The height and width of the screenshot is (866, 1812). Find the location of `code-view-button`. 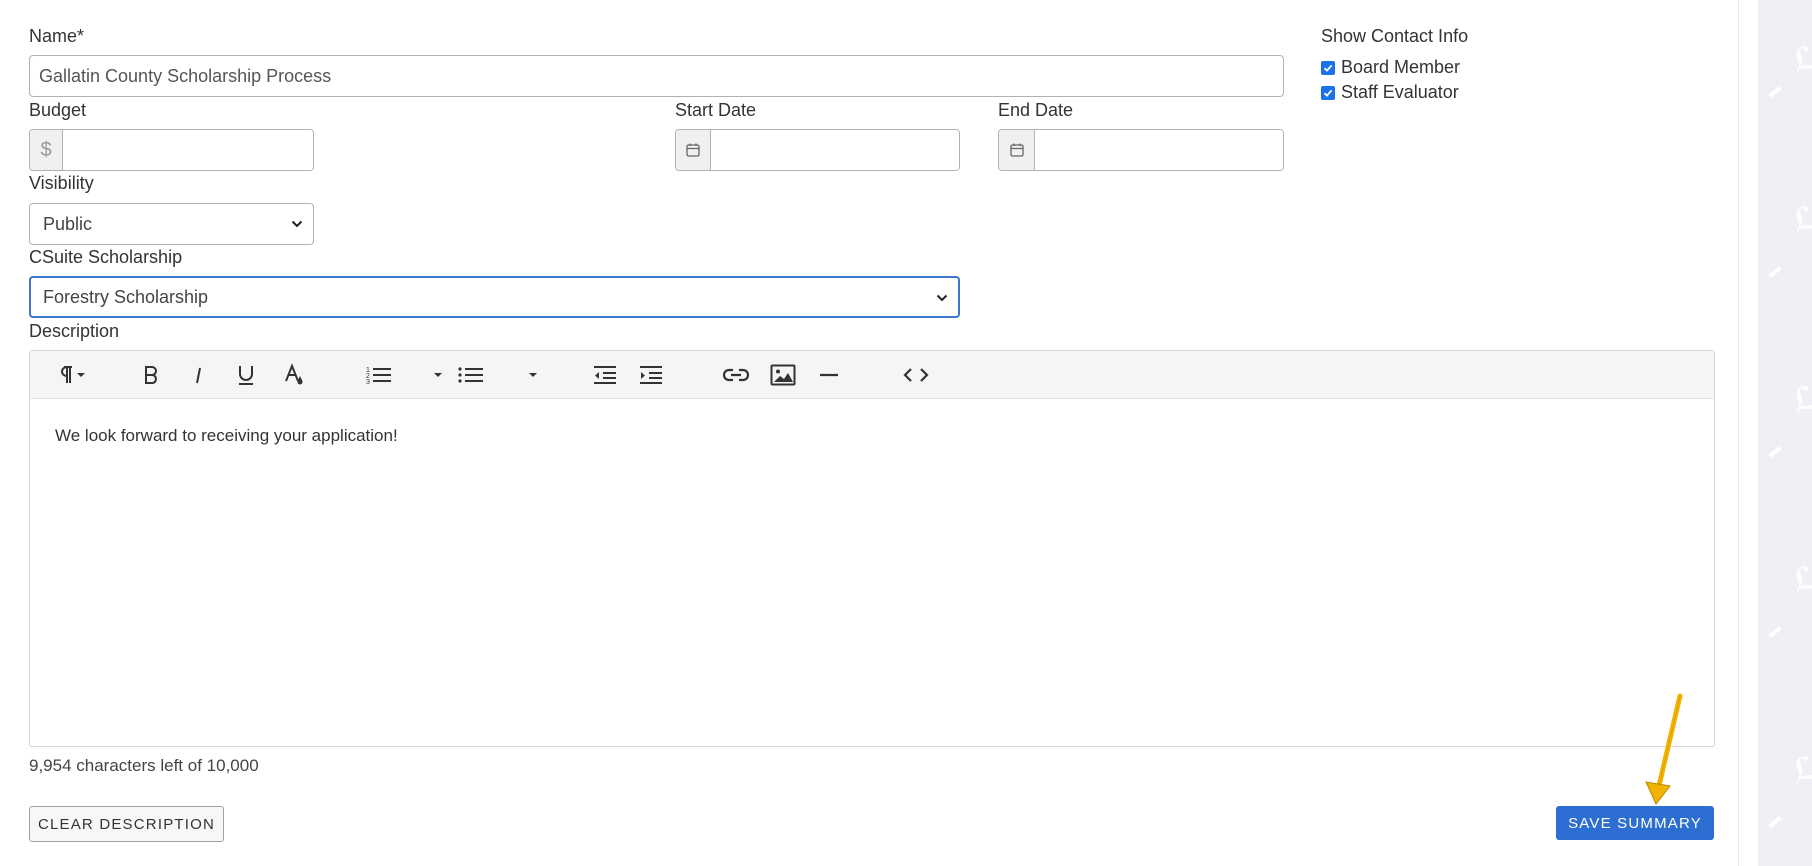

code-view-button is located at coordinates (916, 375).